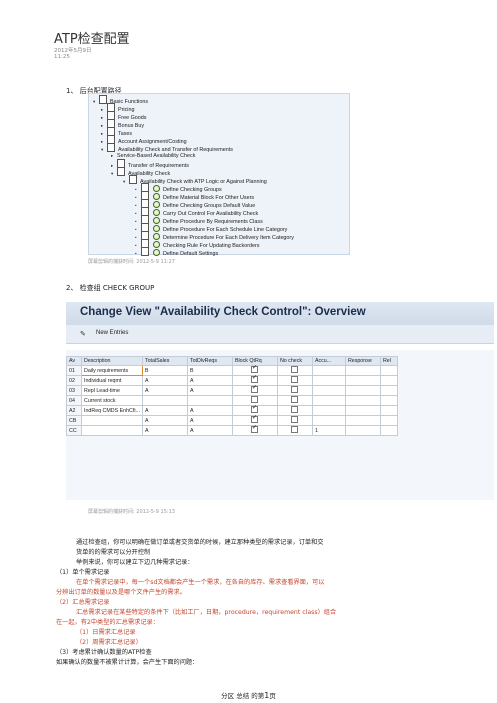 Image resolution: width=497 pixels, height=703 pixels. Describe the element at coordinates (328, 431) in the screenshot. I see `cell-accu: 1` at that location.